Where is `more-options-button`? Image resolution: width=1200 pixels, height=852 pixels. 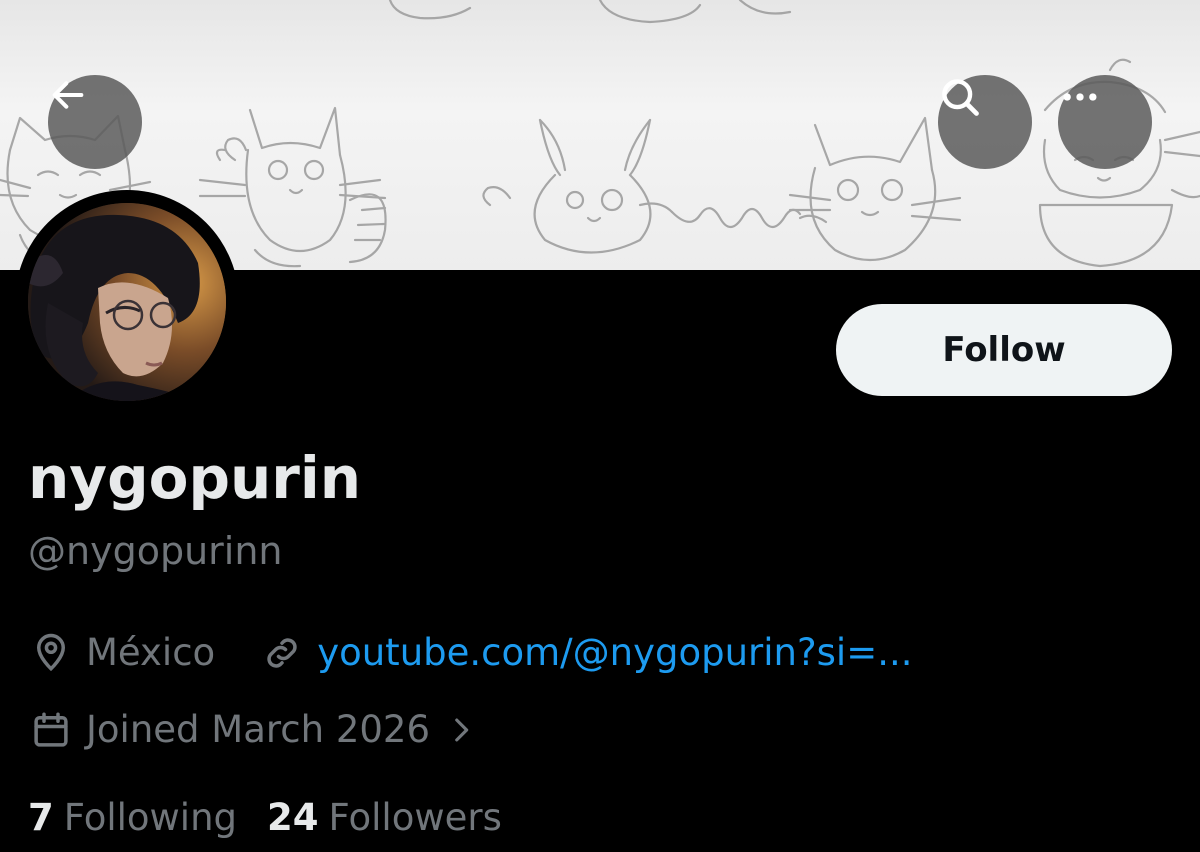
more-options-button is located at coordinates (1105, 122).